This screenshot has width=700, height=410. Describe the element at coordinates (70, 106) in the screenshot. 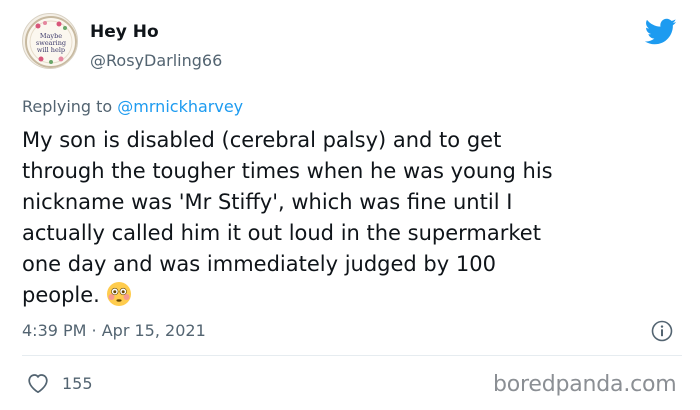

I see `replying-to-label: Replying to` at that location.